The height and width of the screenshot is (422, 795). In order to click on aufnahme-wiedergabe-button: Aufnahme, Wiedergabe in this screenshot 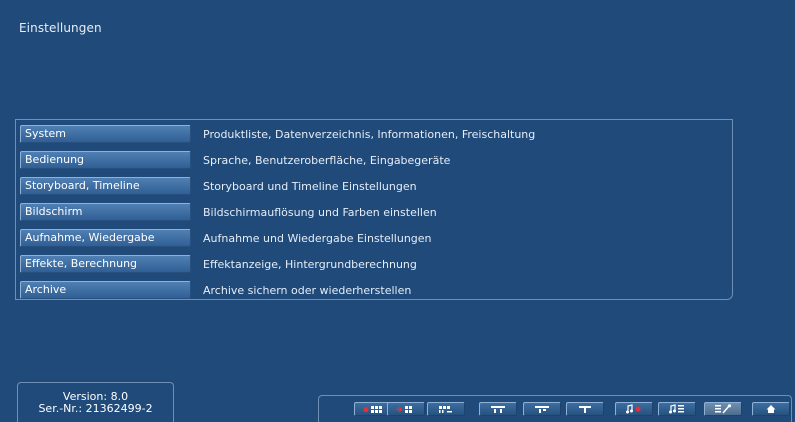, I will do `click(105, 238)`.